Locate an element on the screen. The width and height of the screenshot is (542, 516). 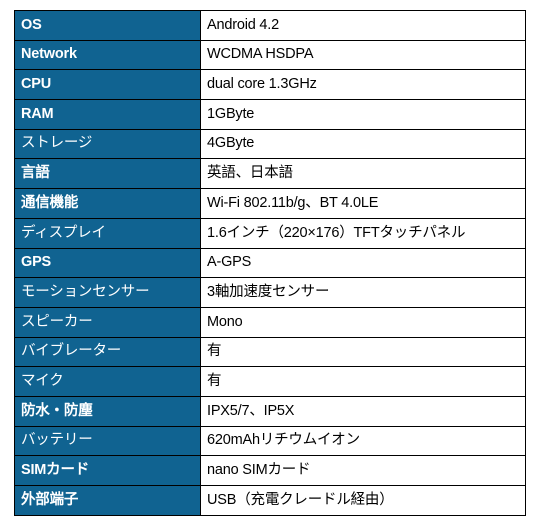
table-row: GPS A-GPS is located at coordinates (270, 263).